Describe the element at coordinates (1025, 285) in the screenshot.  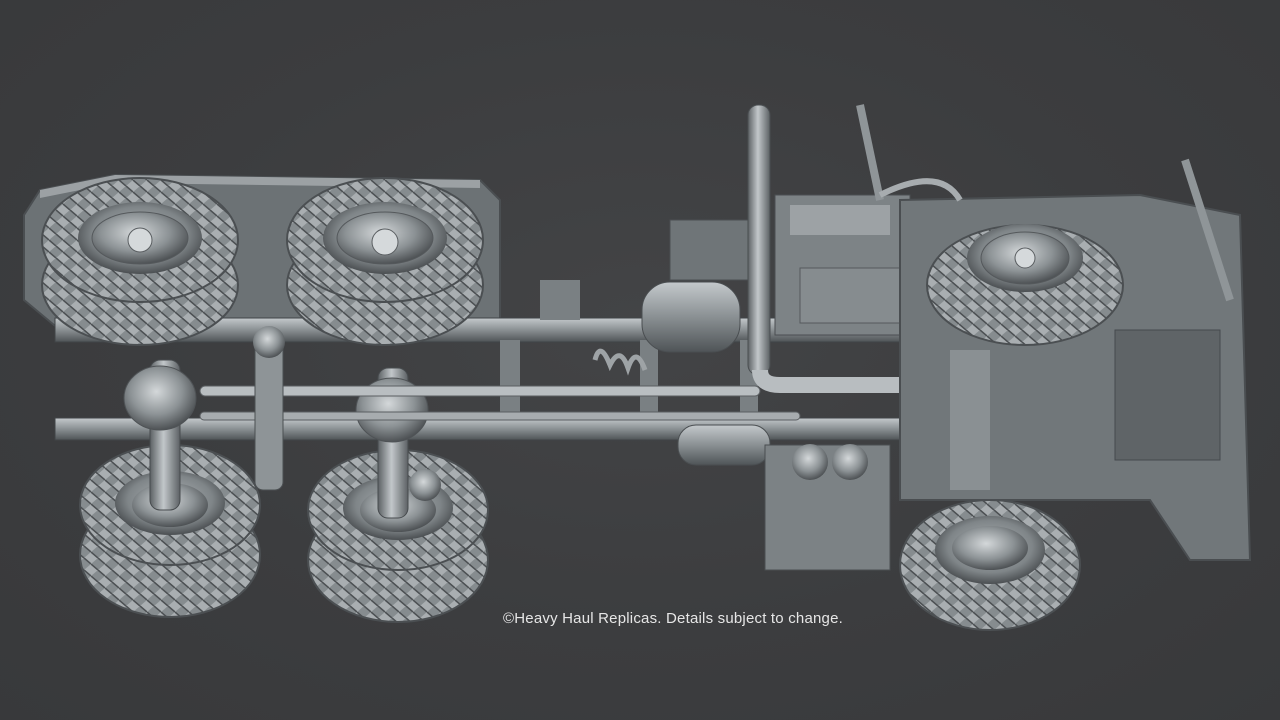
I see `front-tire-top` at that location.